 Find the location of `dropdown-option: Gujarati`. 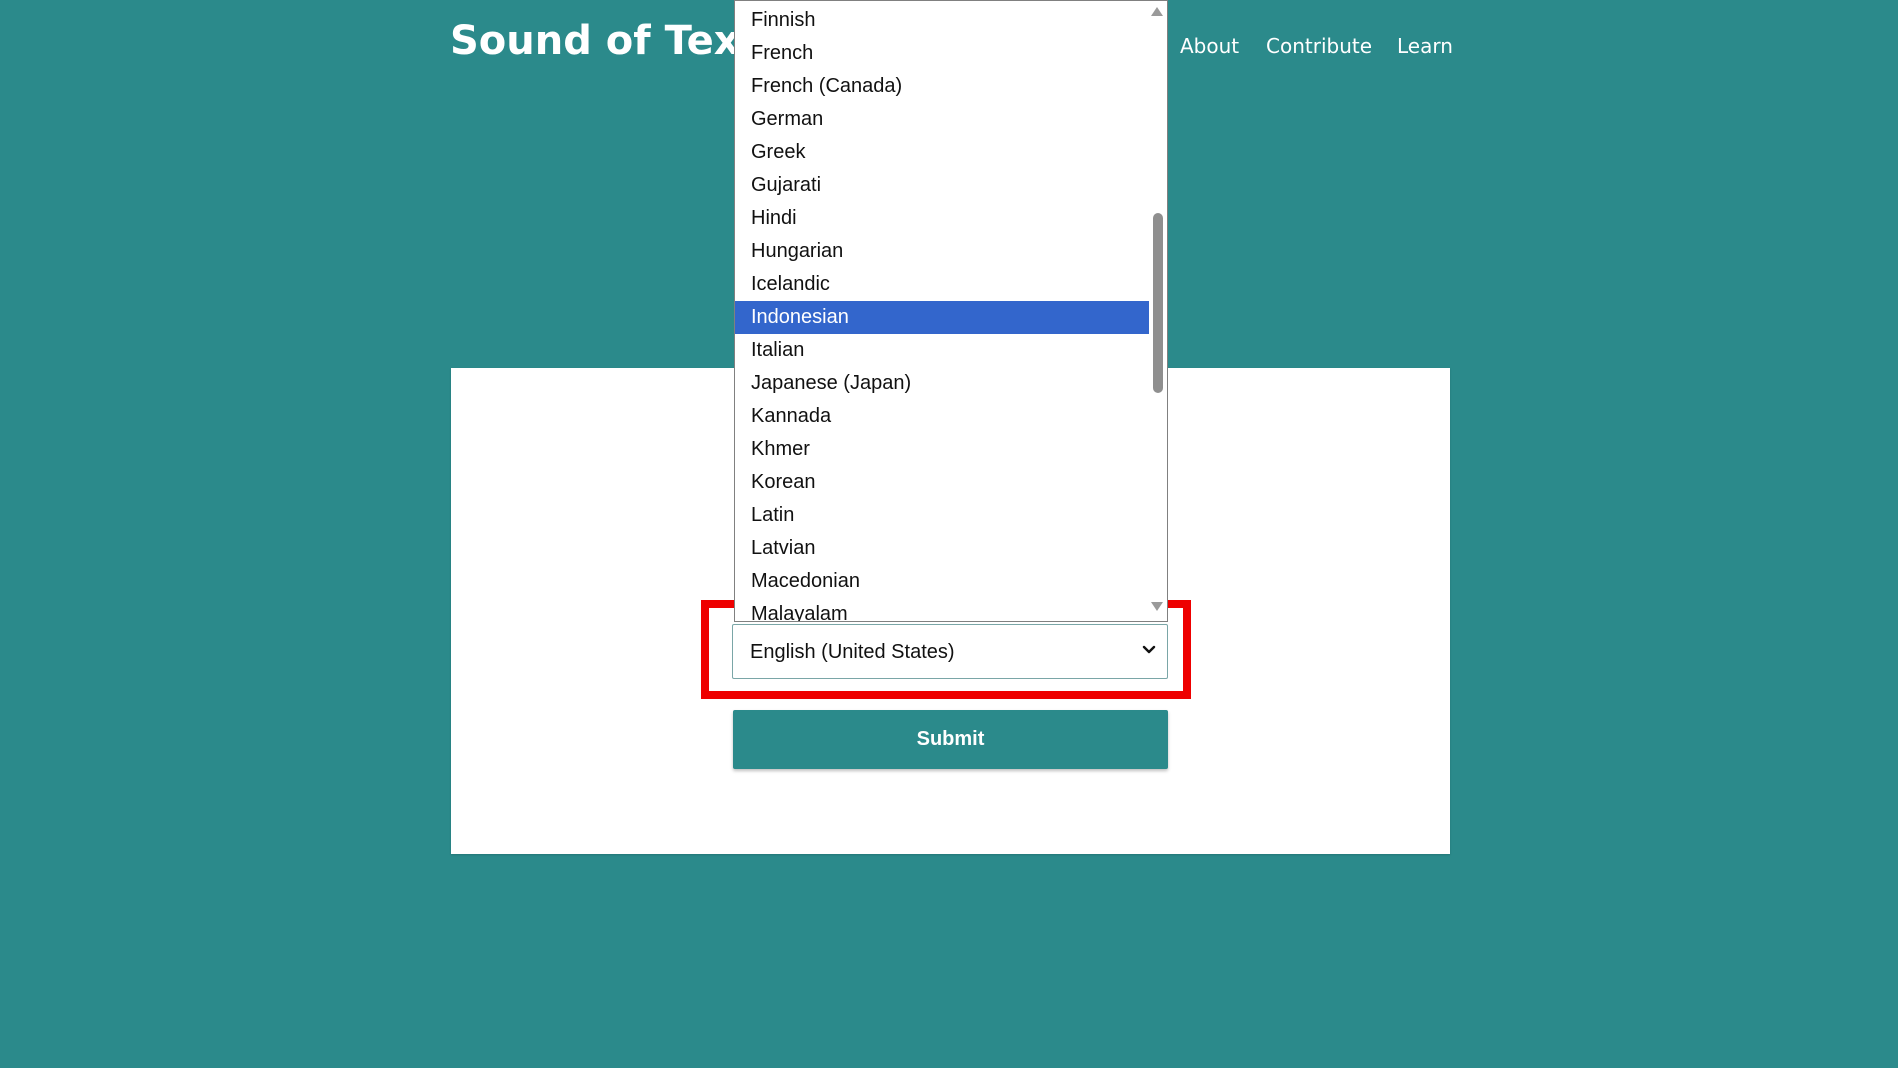

dropdown-option: Gujarati is located at coordinates (942, 185).